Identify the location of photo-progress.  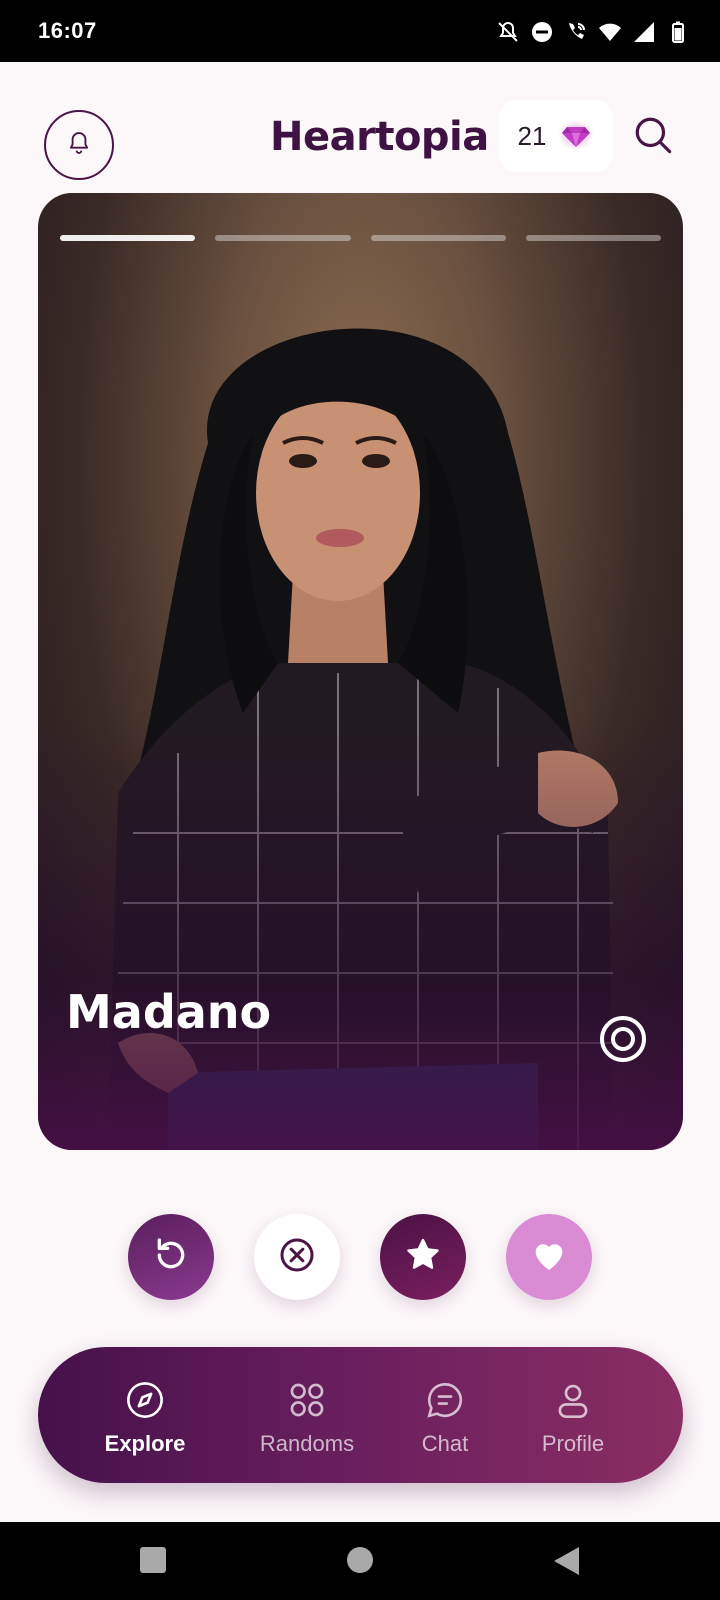
(360, 238).